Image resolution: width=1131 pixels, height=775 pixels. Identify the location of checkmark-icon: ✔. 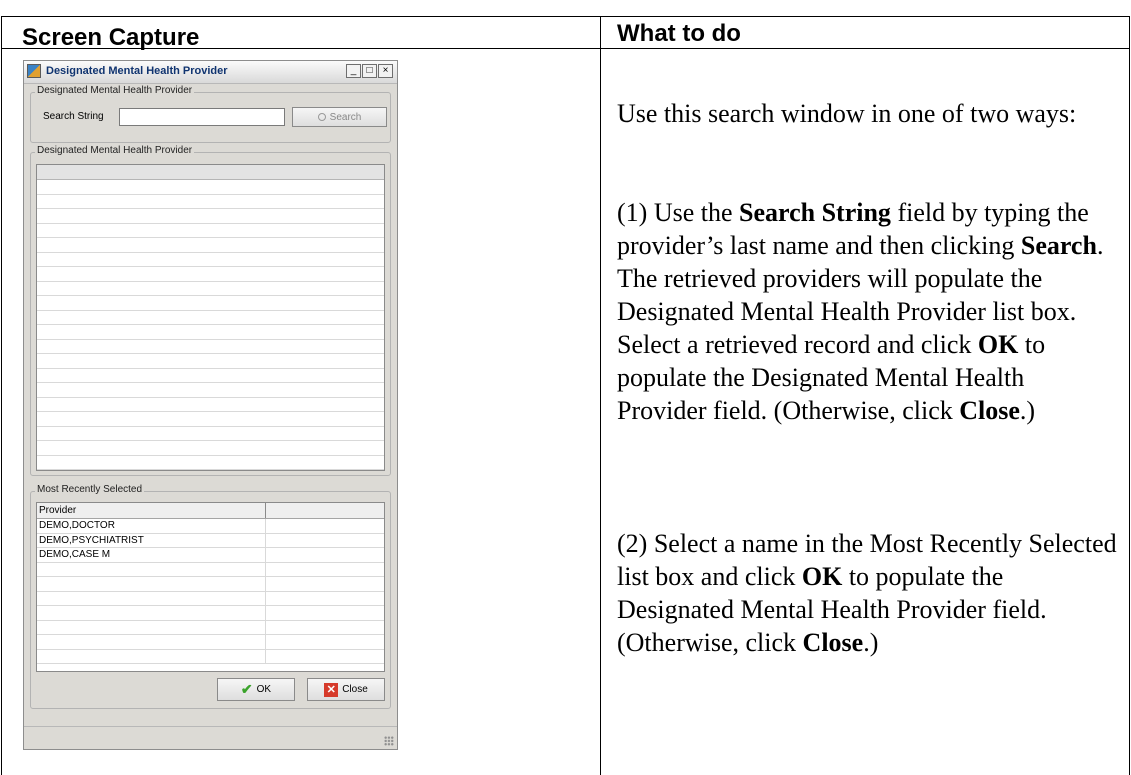
(246, 689).